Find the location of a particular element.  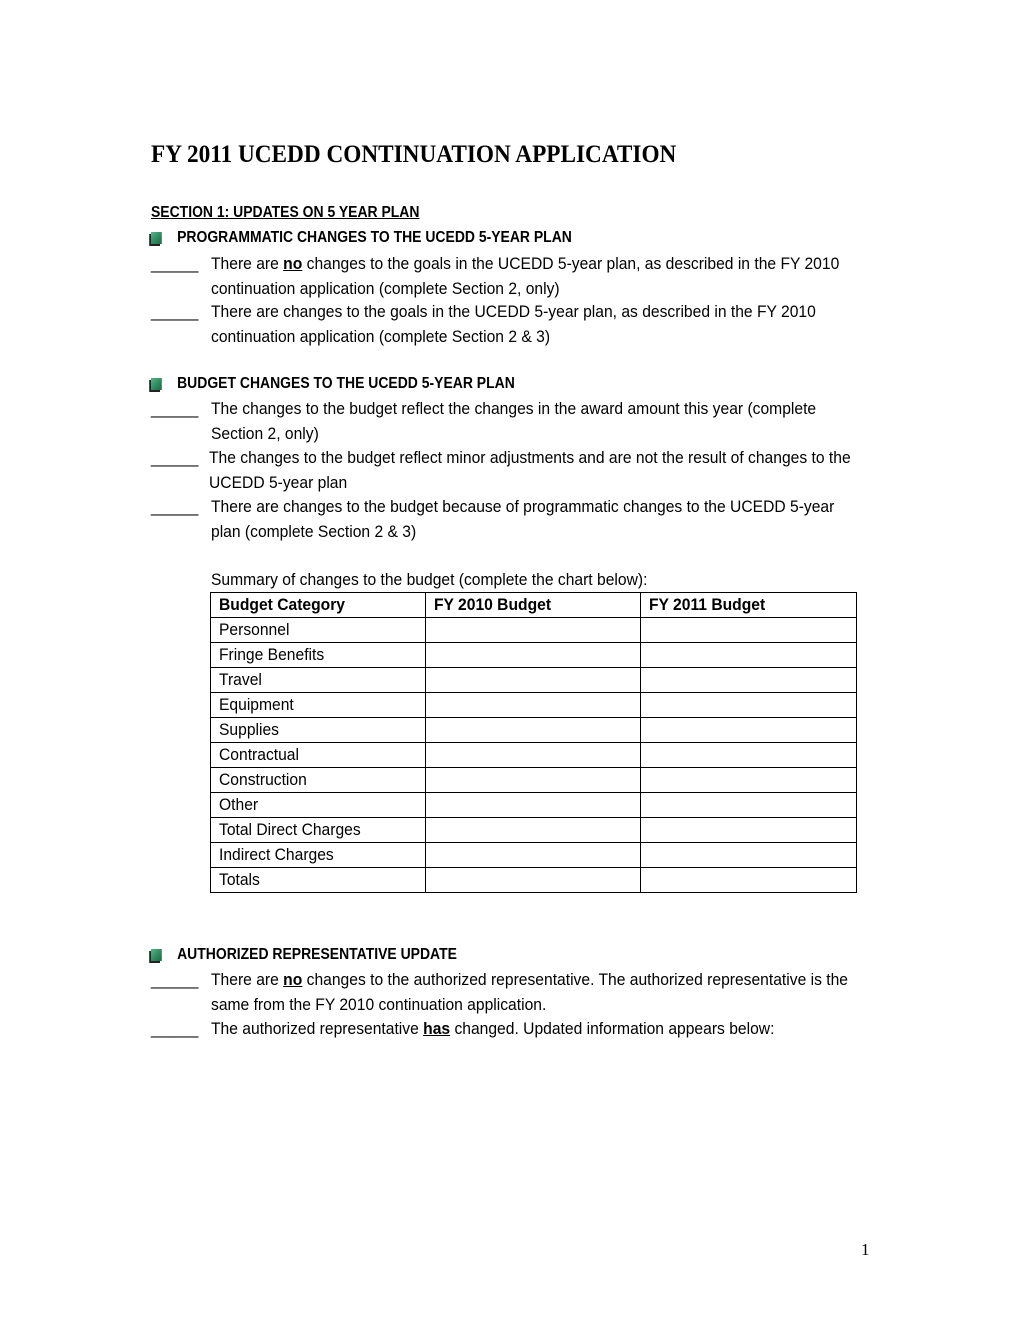

table-row: Total Direct Charges is located at coordinates (533, 830).